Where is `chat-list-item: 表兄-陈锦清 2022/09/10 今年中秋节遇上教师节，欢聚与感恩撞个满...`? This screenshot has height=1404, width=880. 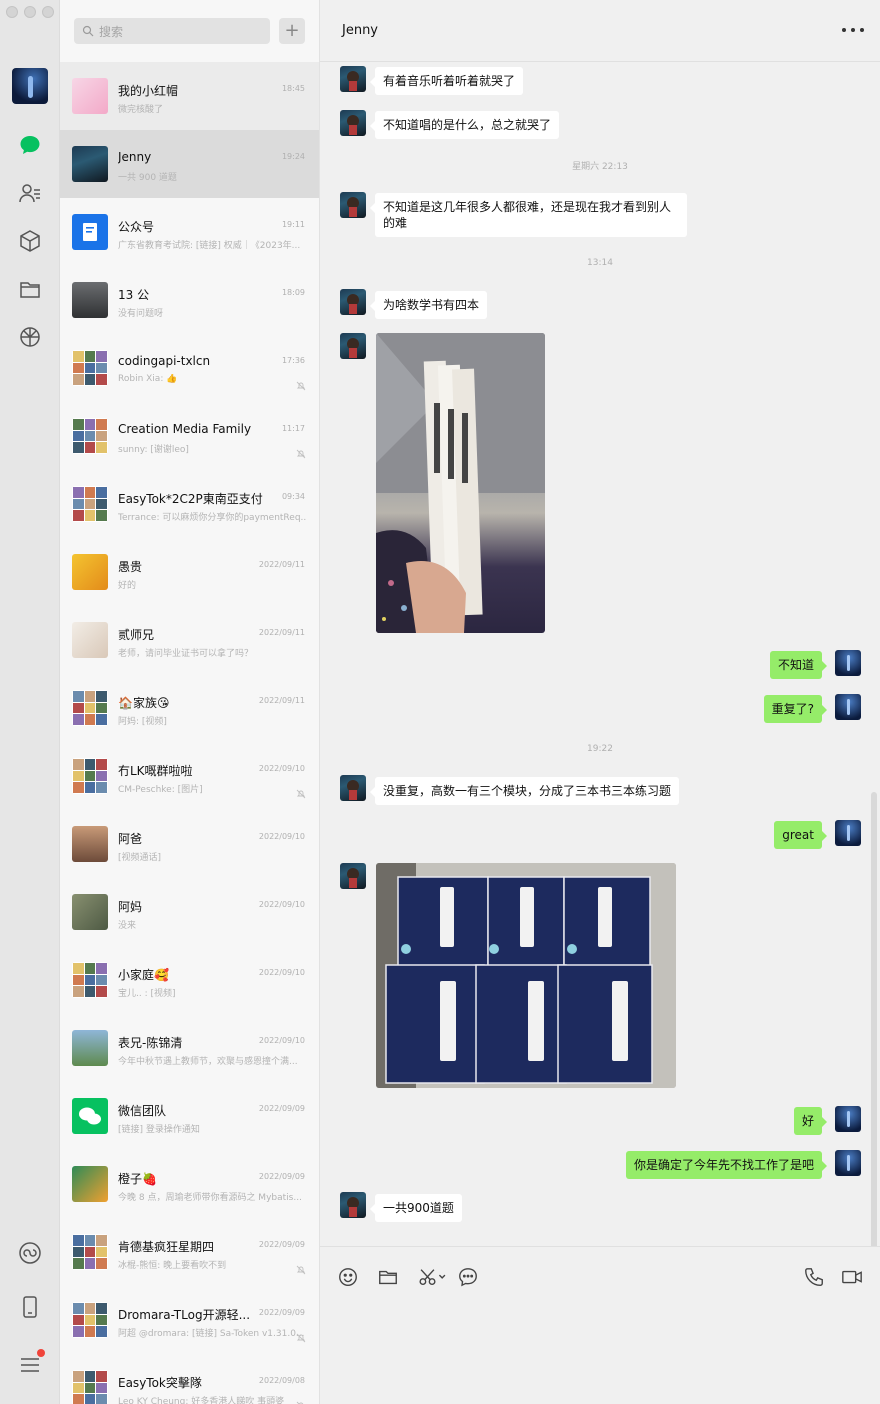
chat-list-item: 表兄-陈锦清 2022/09/10 今年中秋节遇上教师节，欢聚与感恩撞个满... is located at coordinates (189, 1048).